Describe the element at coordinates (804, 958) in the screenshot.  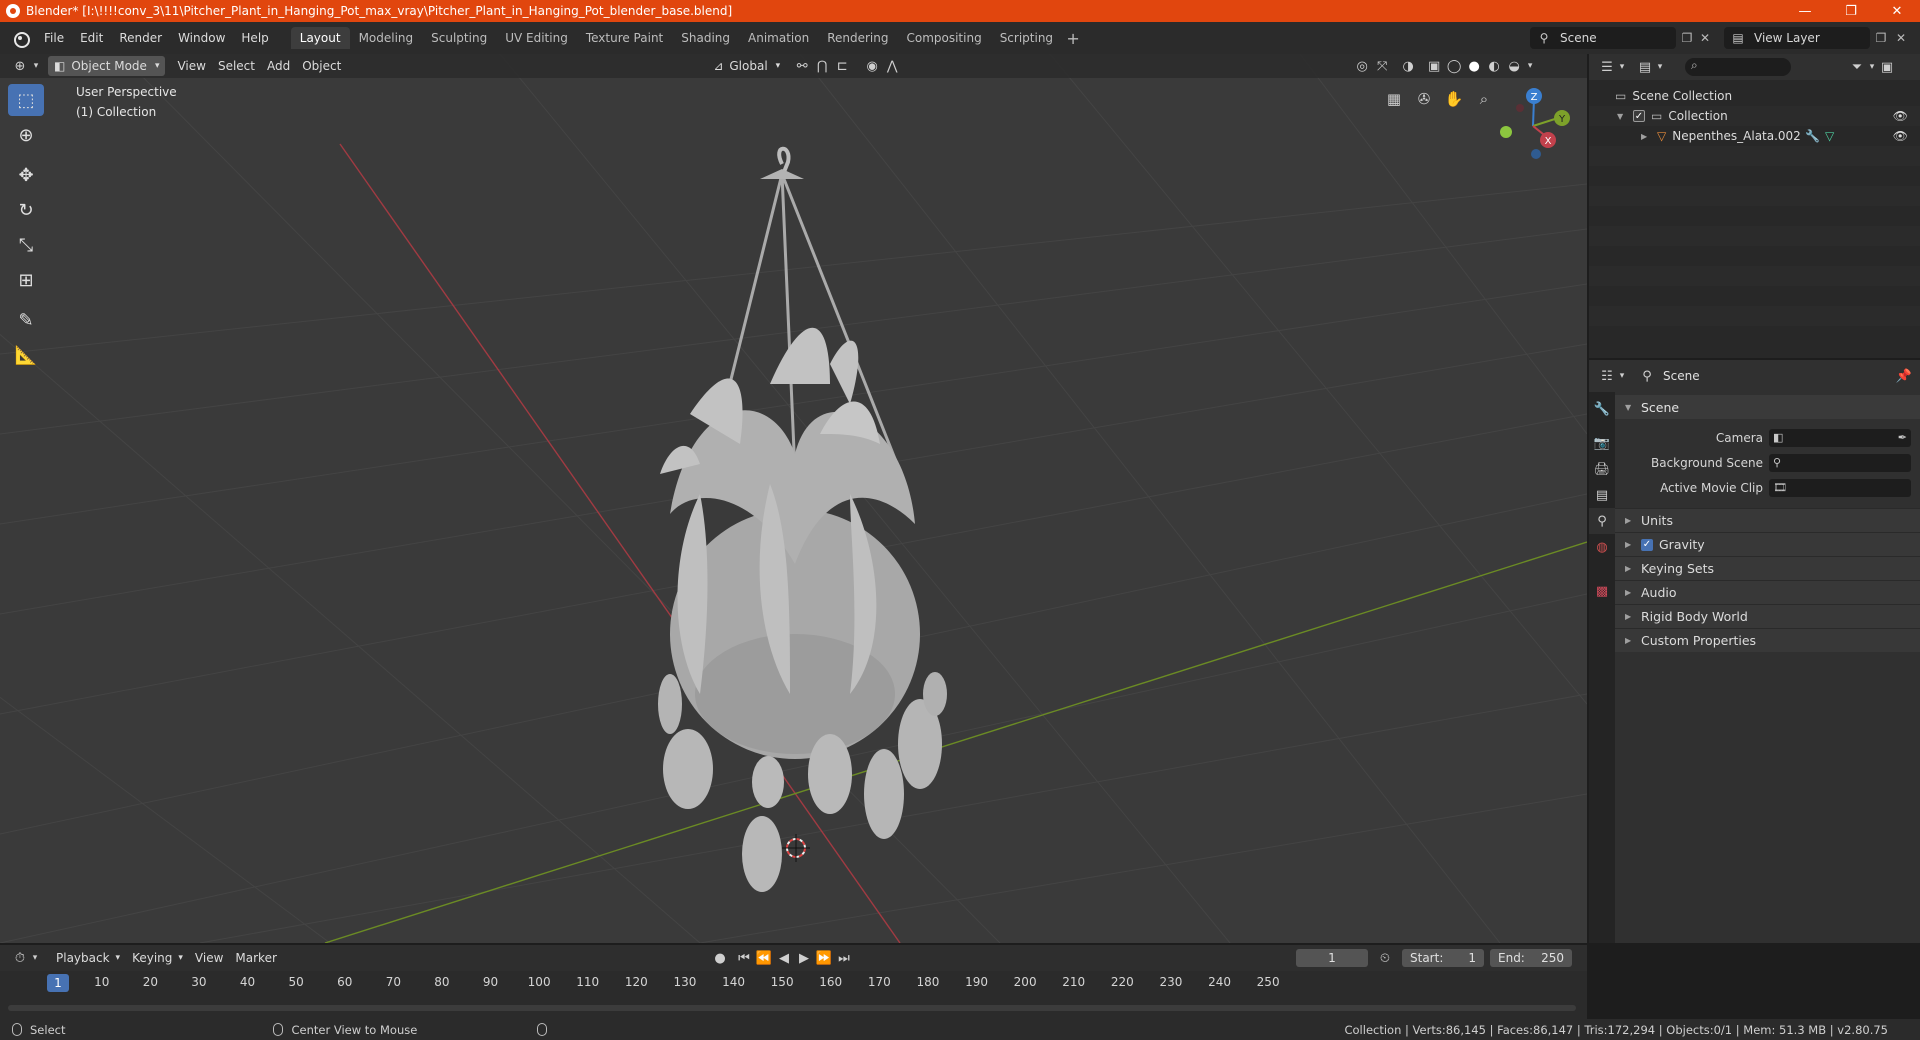
I see `play-icon: ▶` at that location.